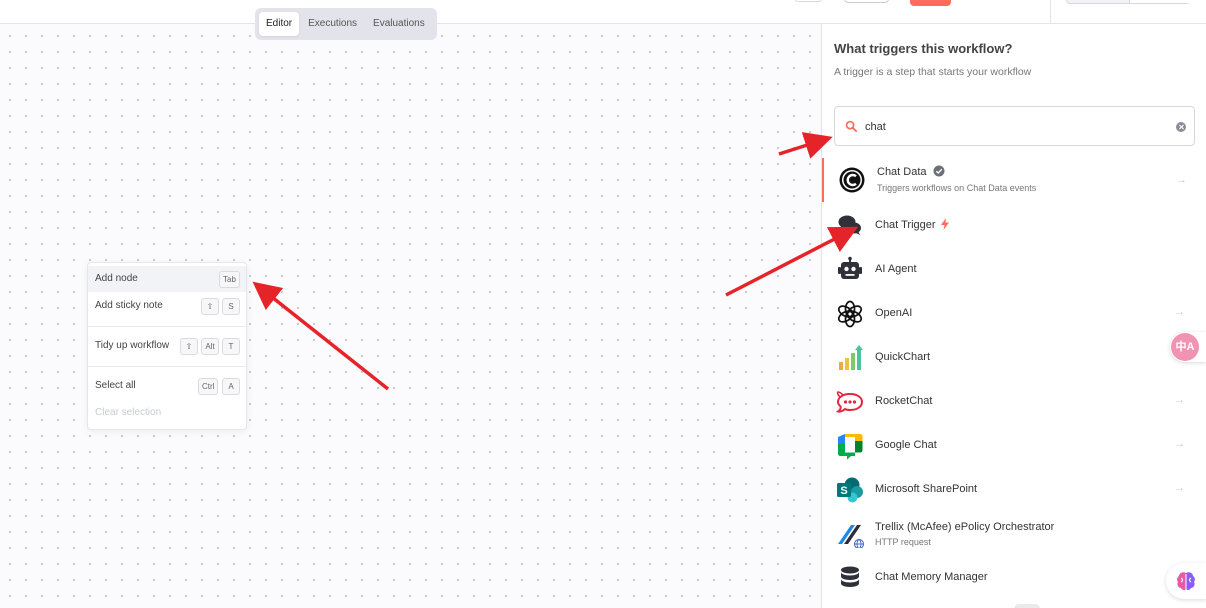 Image resolution: width=1206 pixels, height=608 pixels. Describe the element at coordinates (1129, 2) in the screenshot. I see `segmented-toggle` at that location.